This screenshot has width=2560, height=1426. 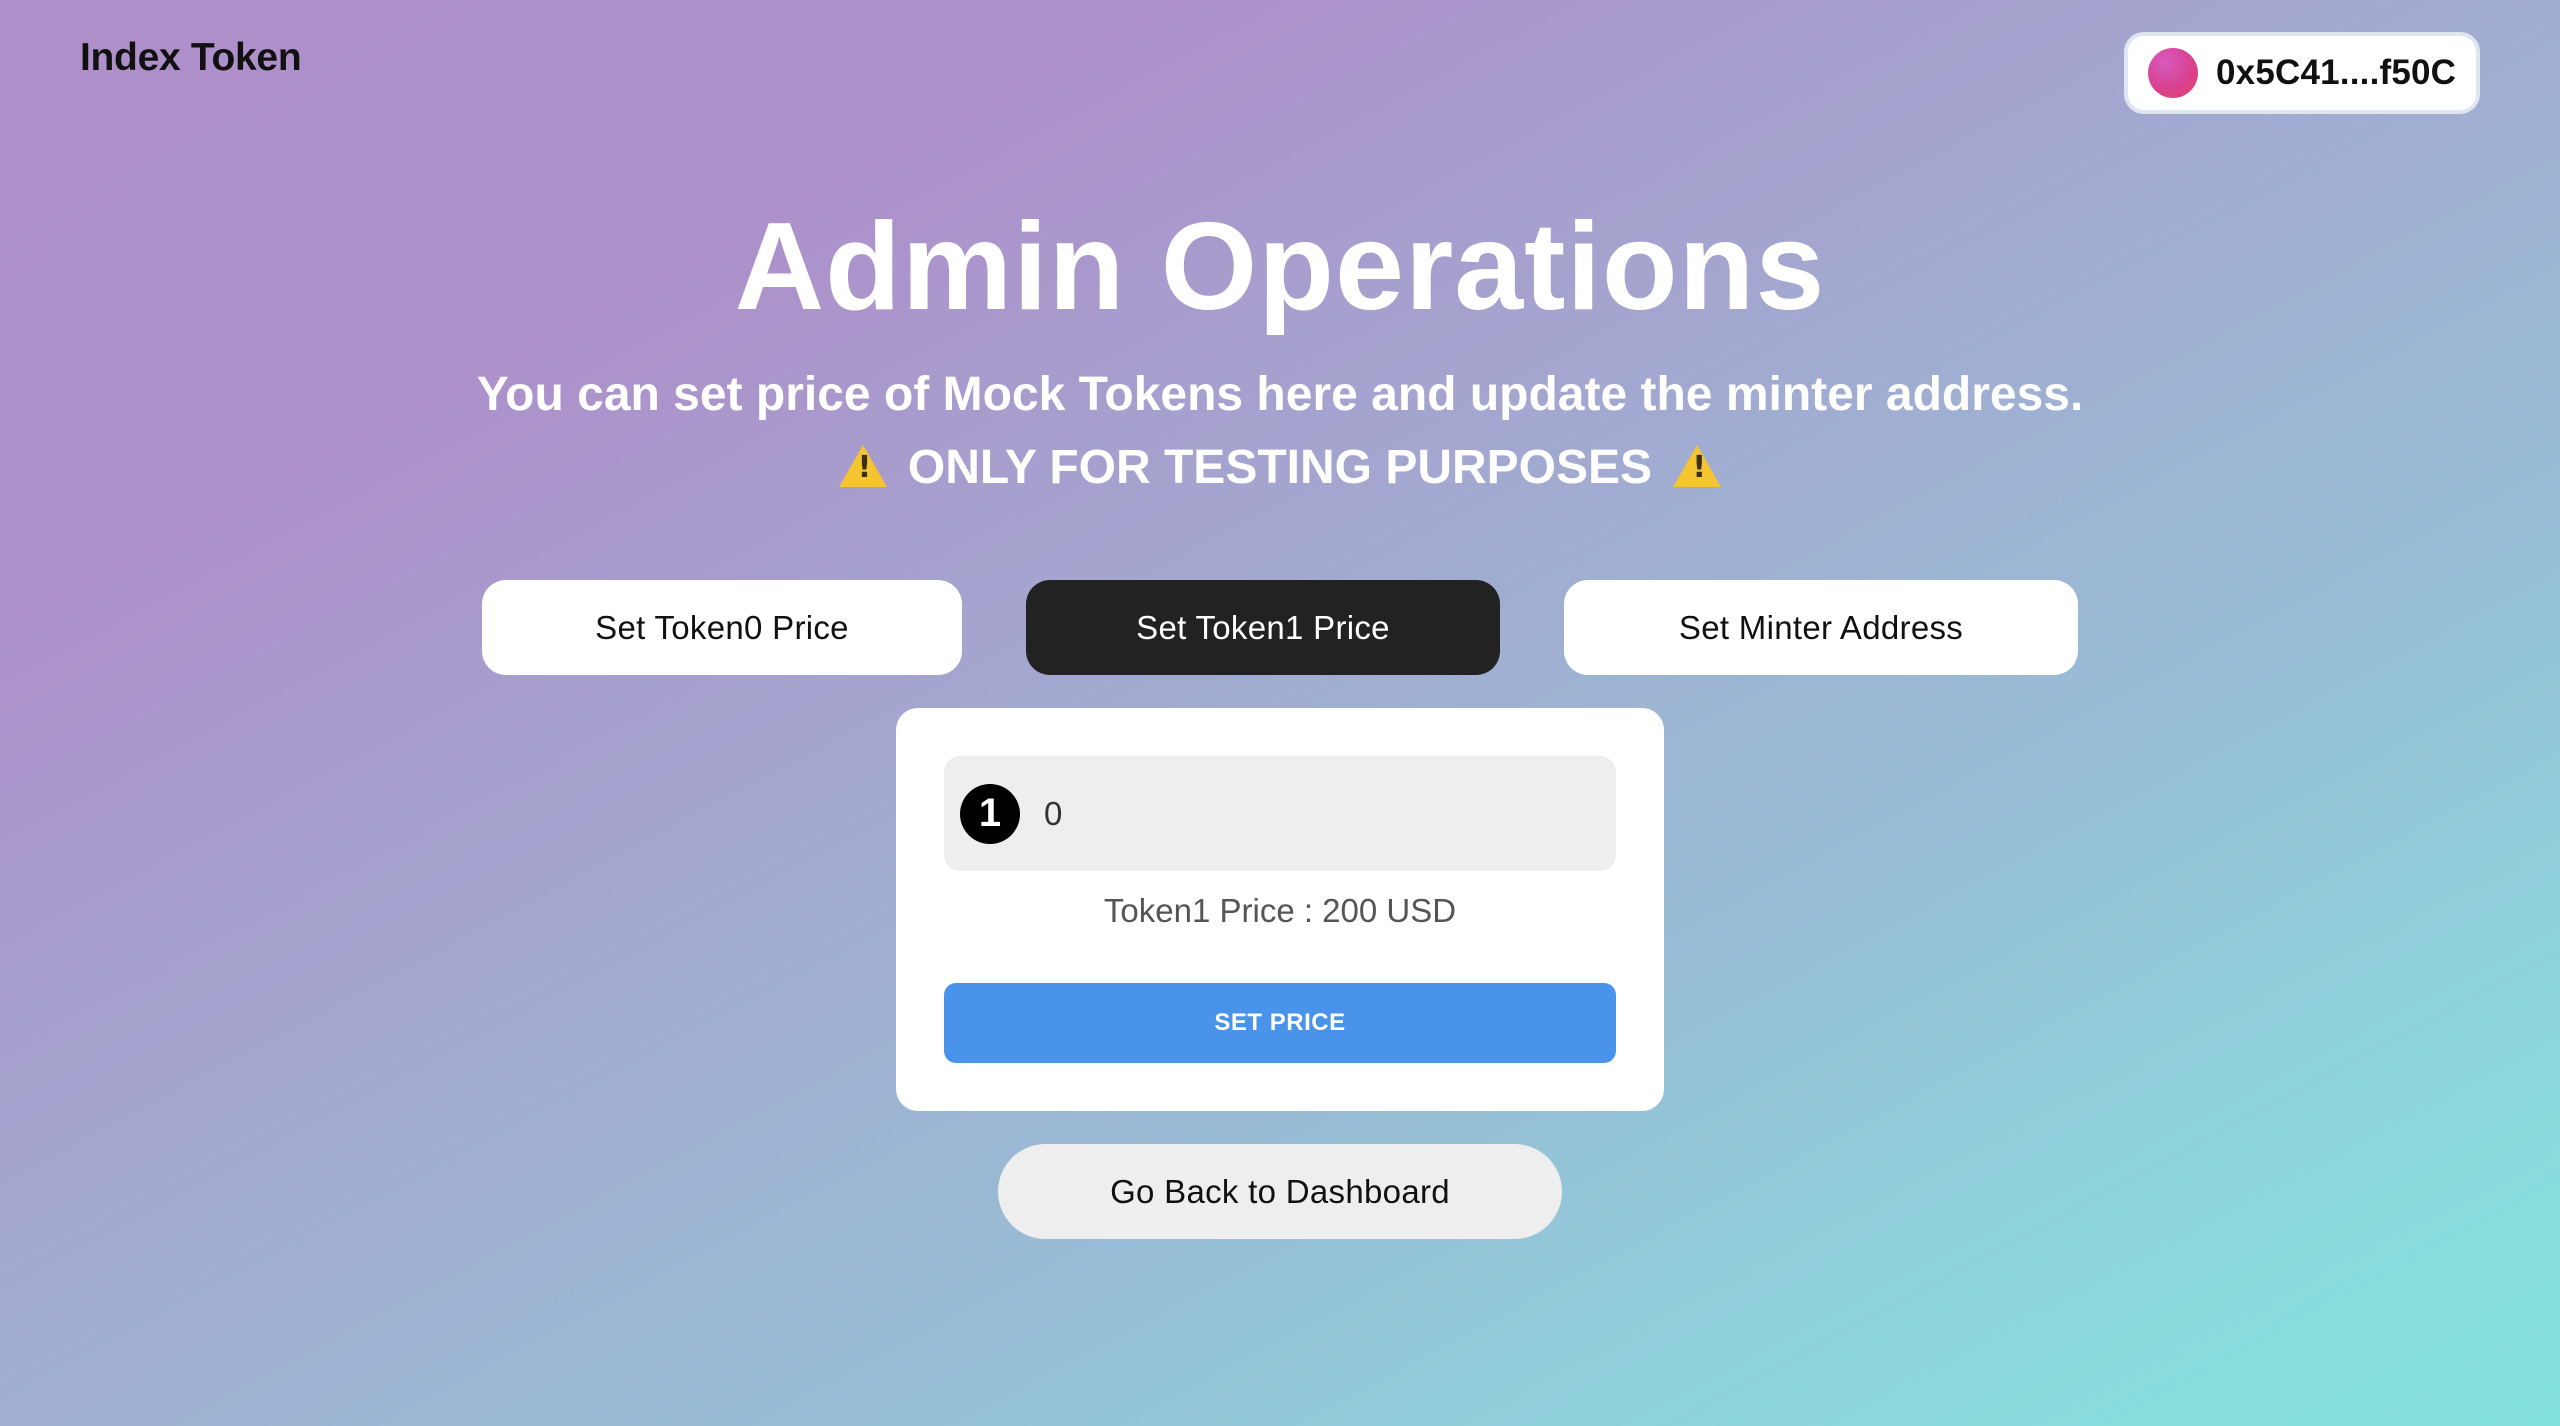 I want to click on tab-set-token0-price: Set Token0 Price, so click(x=722, y=627).